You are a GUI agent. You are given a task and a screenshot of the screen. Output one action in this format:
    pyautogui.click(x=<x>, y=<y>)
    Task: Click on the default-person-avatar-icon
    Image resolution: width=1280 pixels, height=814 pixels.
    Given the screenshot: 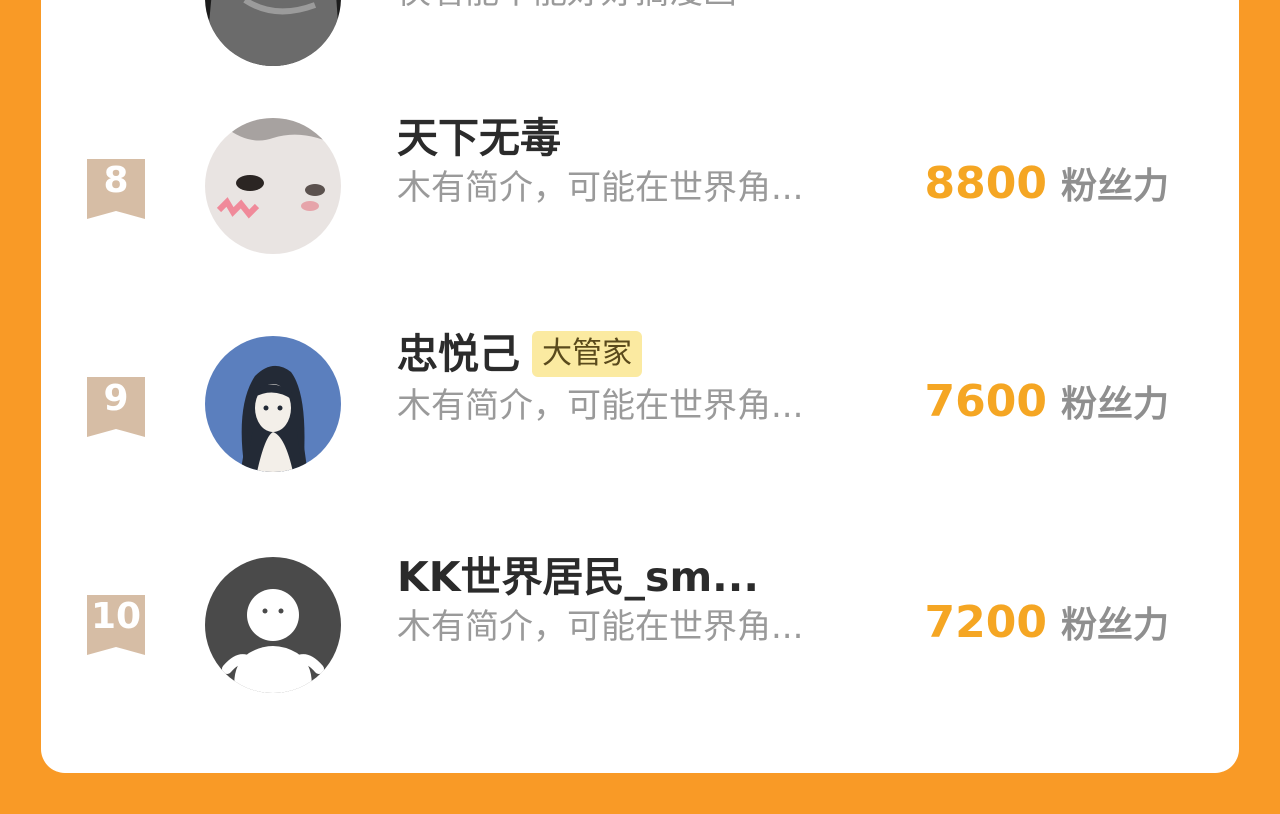 What is the action you would take?
    pyautogui.click(x=273, y=625)
    